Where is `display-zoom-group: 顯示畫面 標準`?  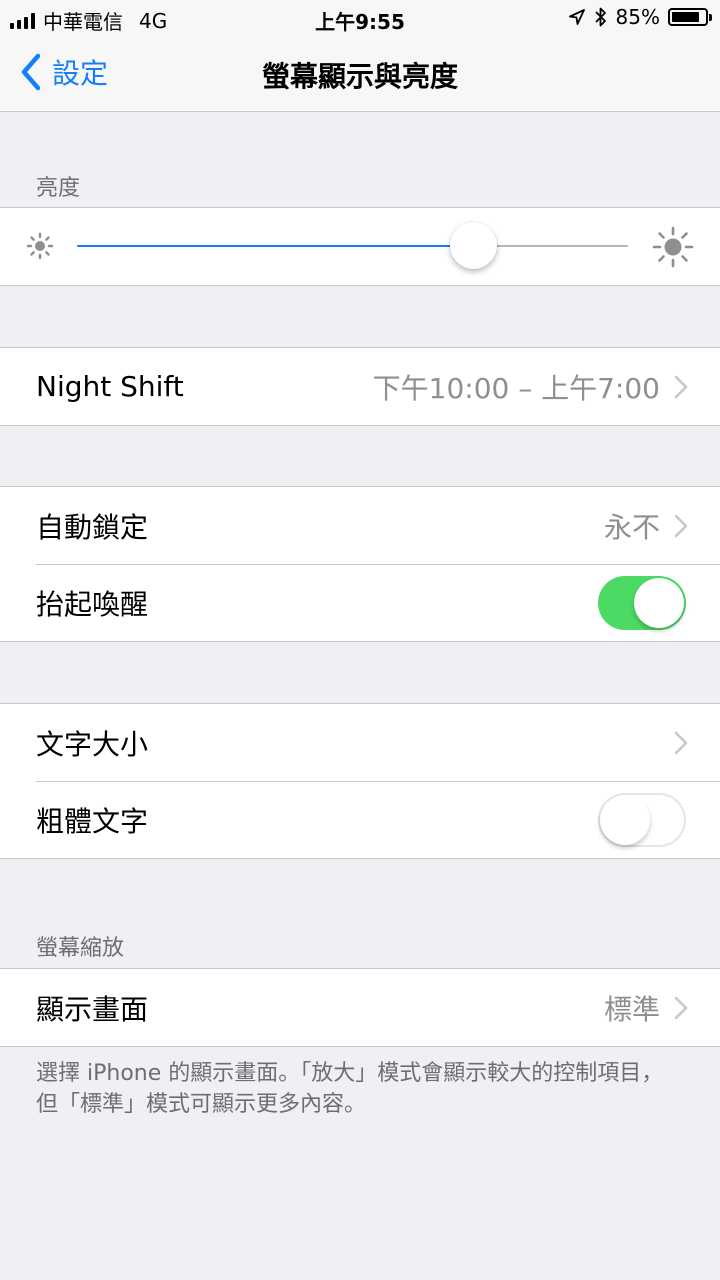 display-zoom-group: 顯示畫面 標準 is located at coordinates (360, 1007).